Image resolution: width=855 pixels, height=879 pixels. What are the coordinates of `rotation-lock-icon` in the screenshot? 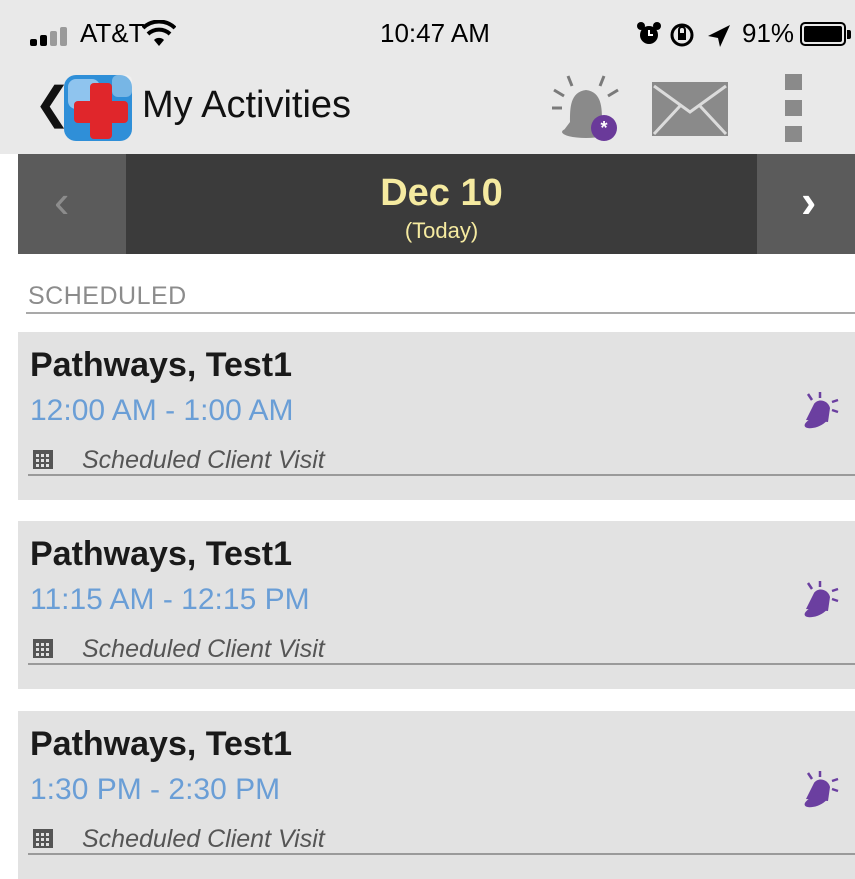 It's located at (682, 35).